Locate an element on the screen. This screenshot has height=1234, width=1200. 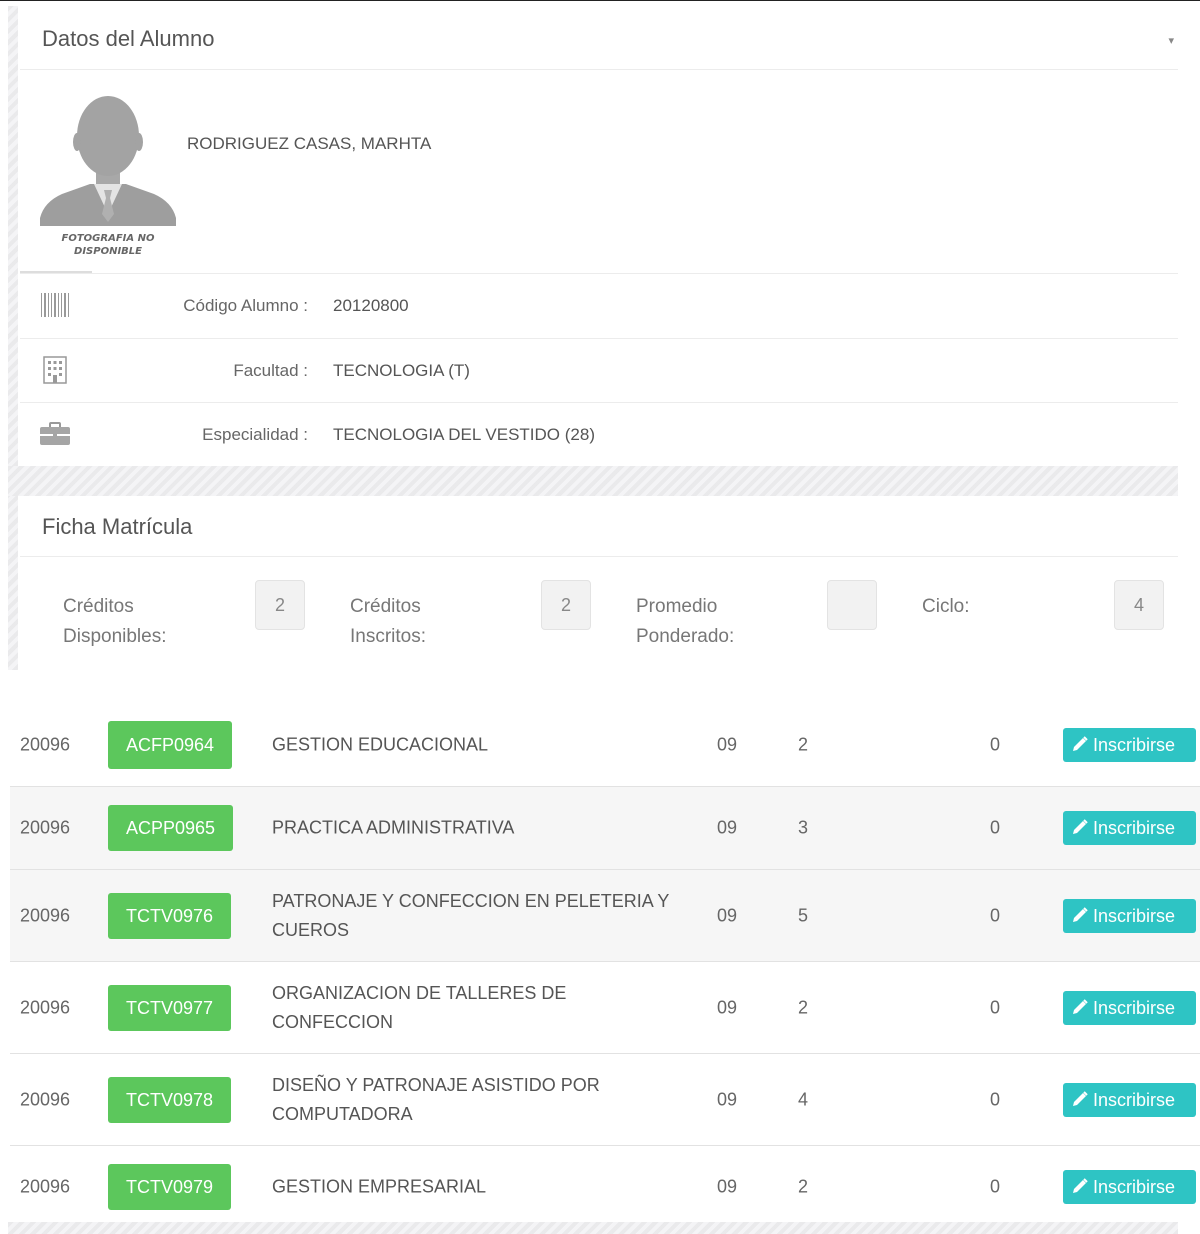
field-label: Especialidad : is located at coordinates (255, 434).